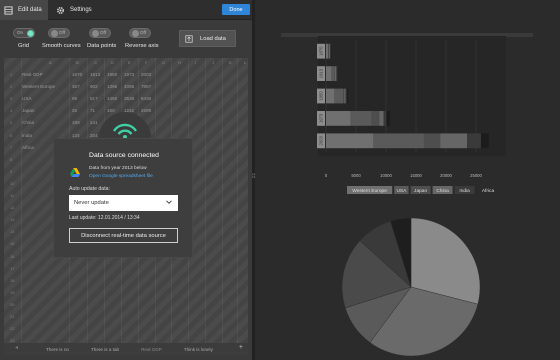 Image resolution: width=560 pixels, height=360 pixels. Describe the element at coordinates (54, 33) in the screenshot. I see `toggle-knob` at that location.